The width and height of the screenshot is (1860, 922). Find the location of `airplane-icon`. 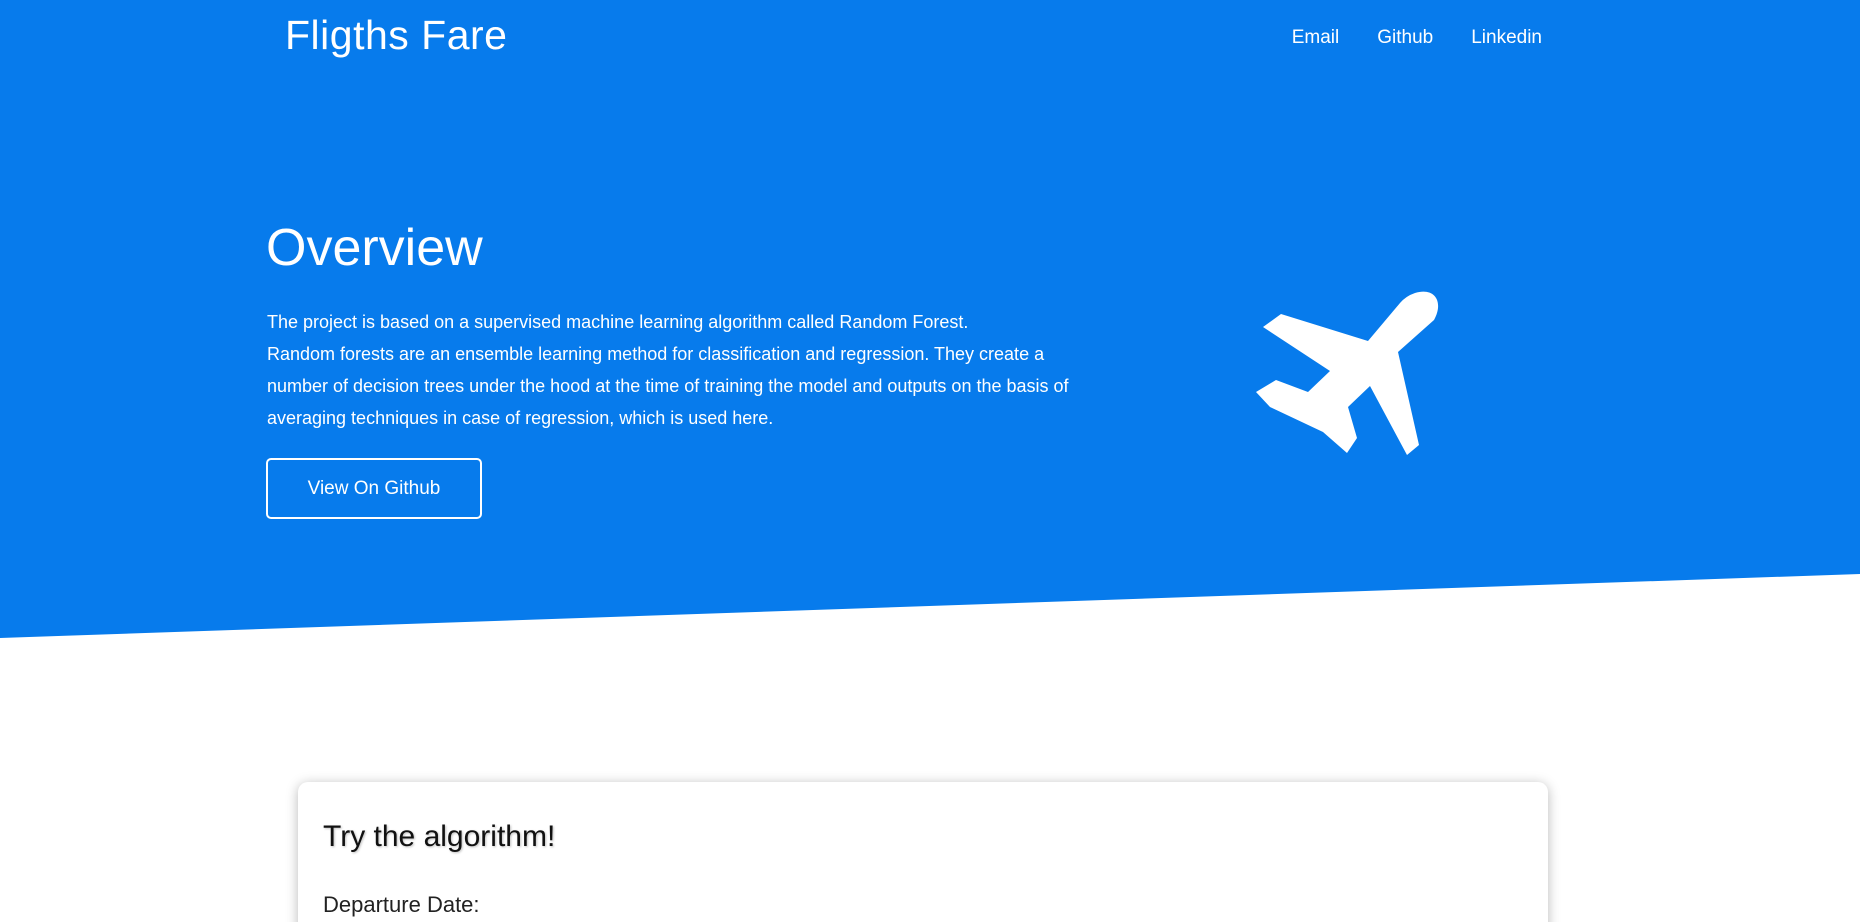

airplane-icon is located at coordinates (1345, 377).